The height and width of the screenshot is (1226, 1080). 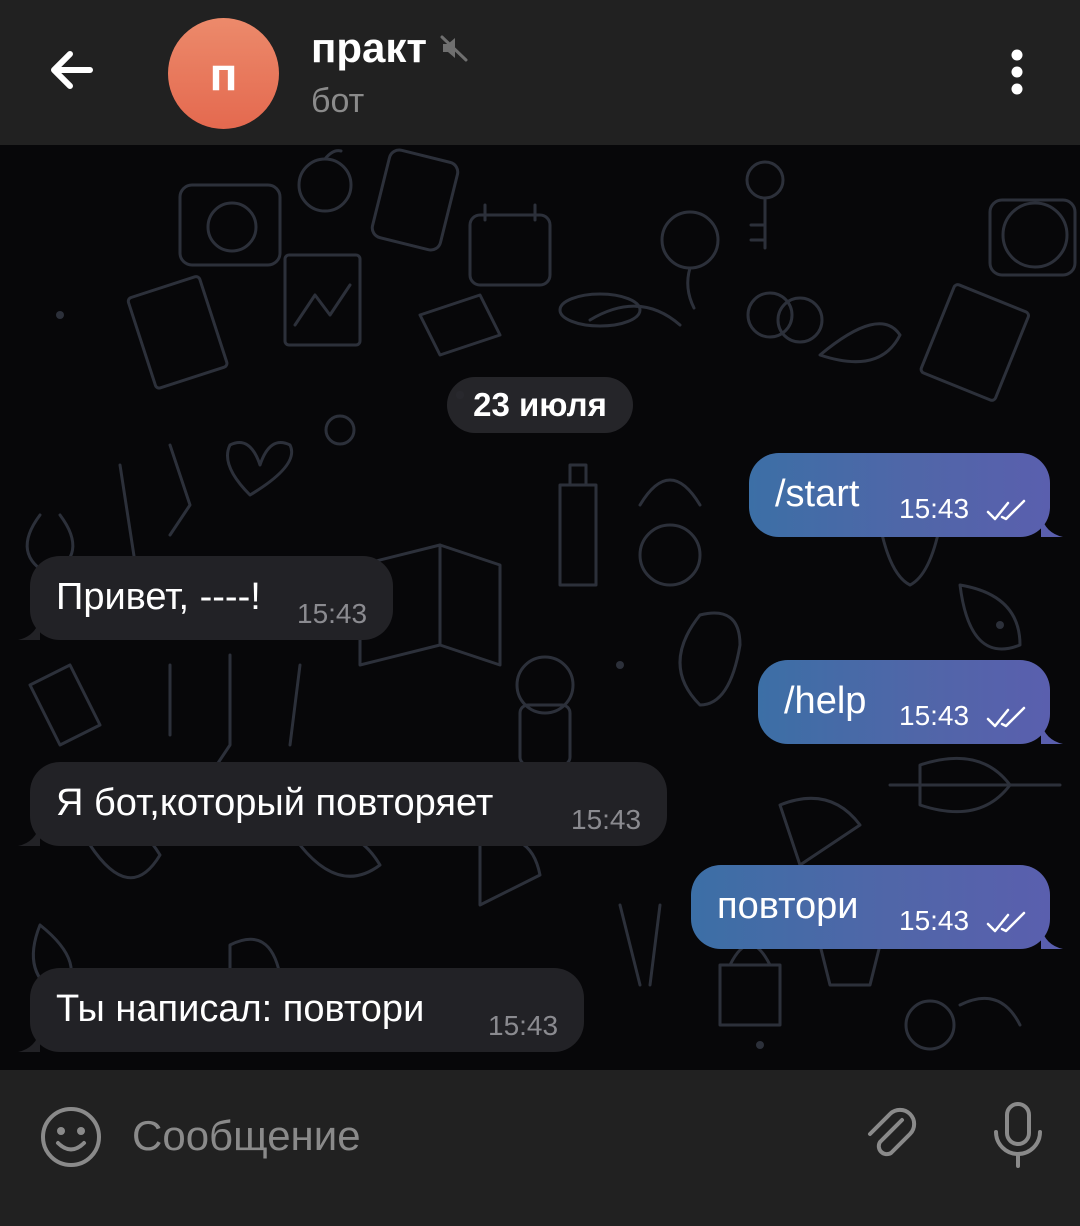 What do you see at coordinates (338, 101) in the screenshot?
I see `chat-subtitle: бот` at bounding box center [338, 101].